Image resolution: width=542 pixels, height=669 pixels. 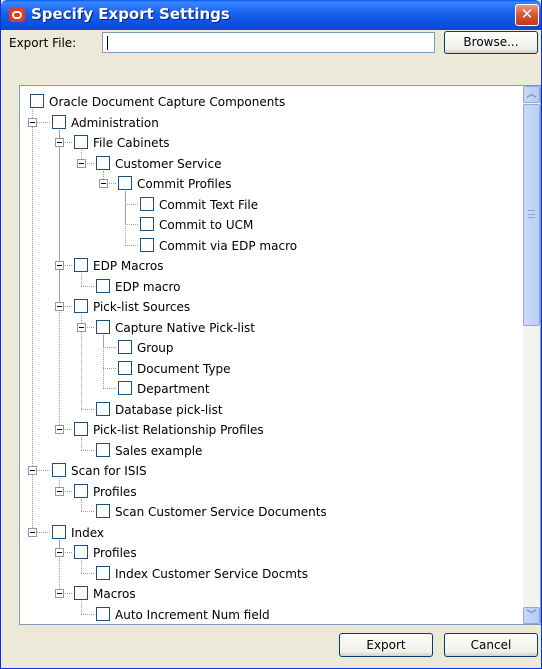 What do you see at coordinates (178, 430) in the screenshot?
I see `tree-item-label: Pick-list Relationship Profiles` at bounding box center [178, 430].